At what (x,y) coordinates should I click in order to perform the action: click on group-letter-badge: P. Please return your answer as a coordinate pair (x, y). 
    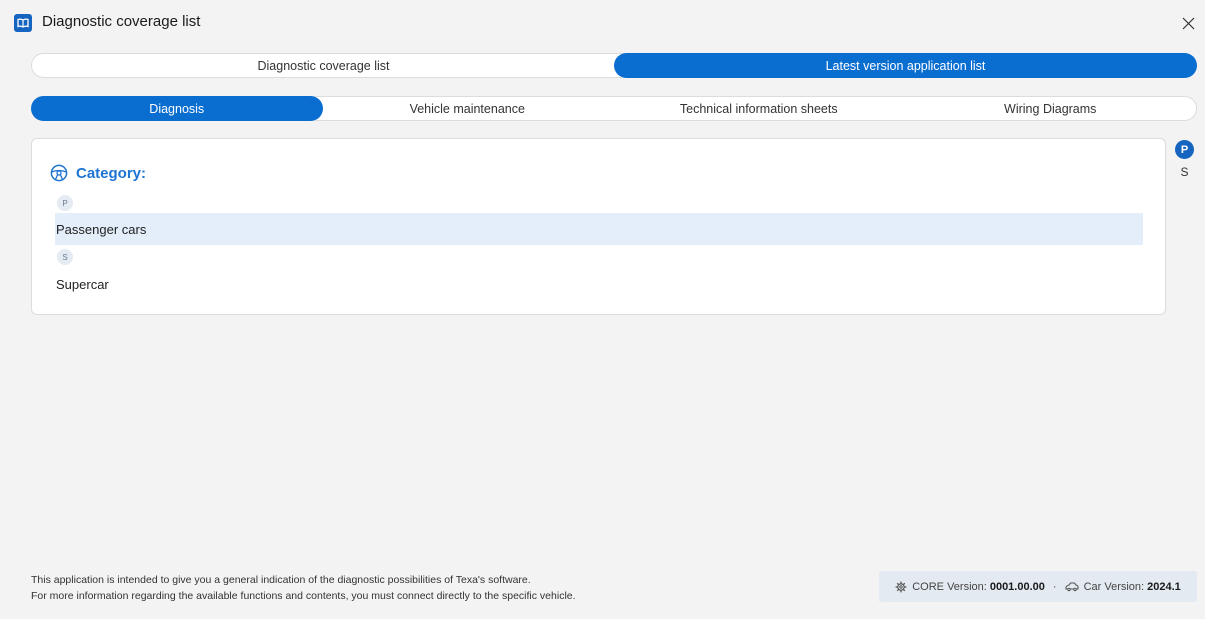
    Looking at the image, I should click on (65, 203).